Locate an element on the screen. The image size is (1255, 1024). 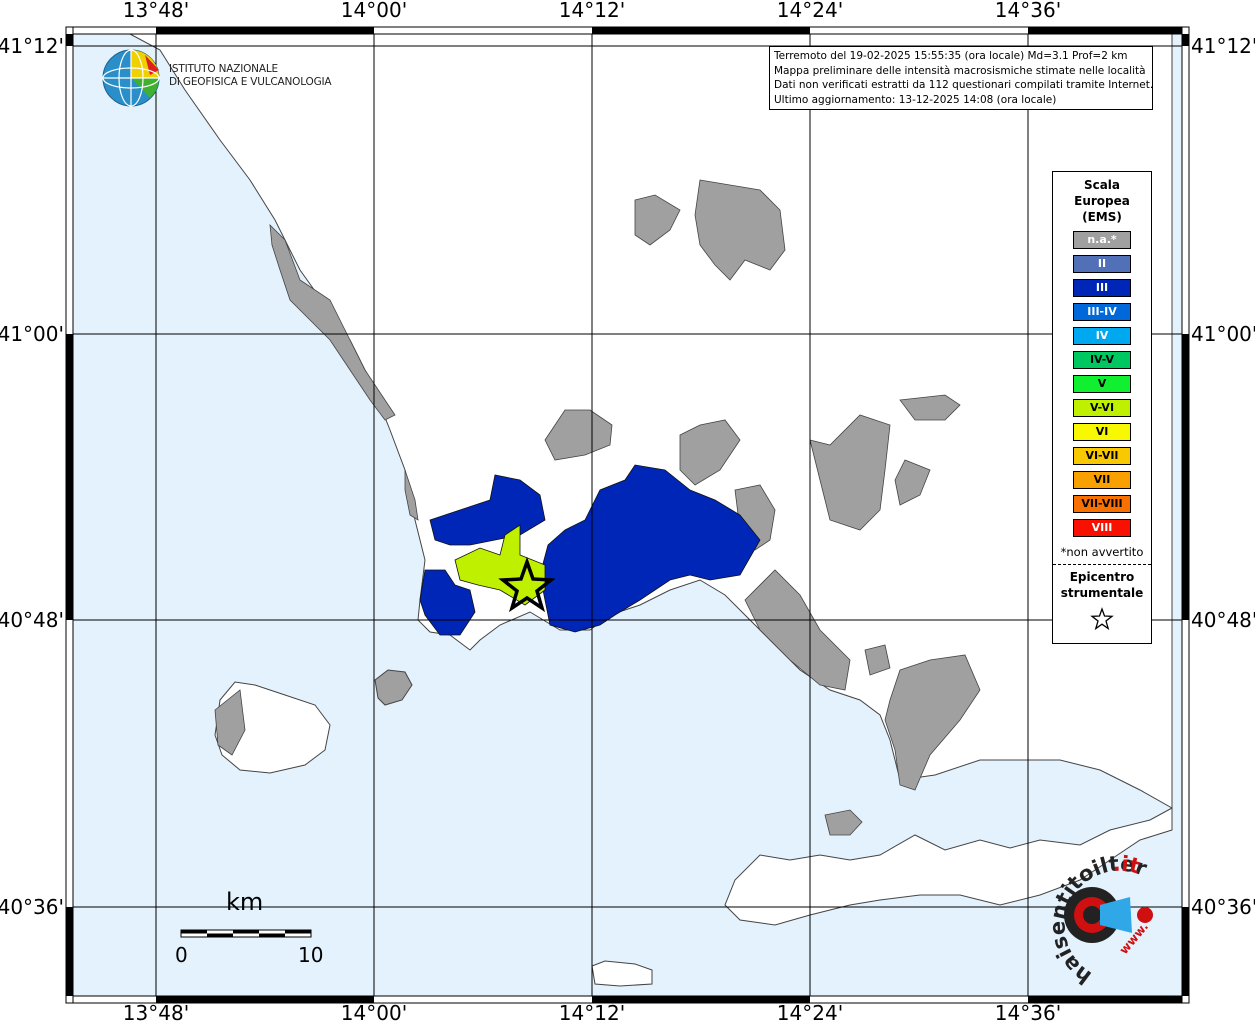
scalebar-max-label: 10 is located at coordinates (311, 955).